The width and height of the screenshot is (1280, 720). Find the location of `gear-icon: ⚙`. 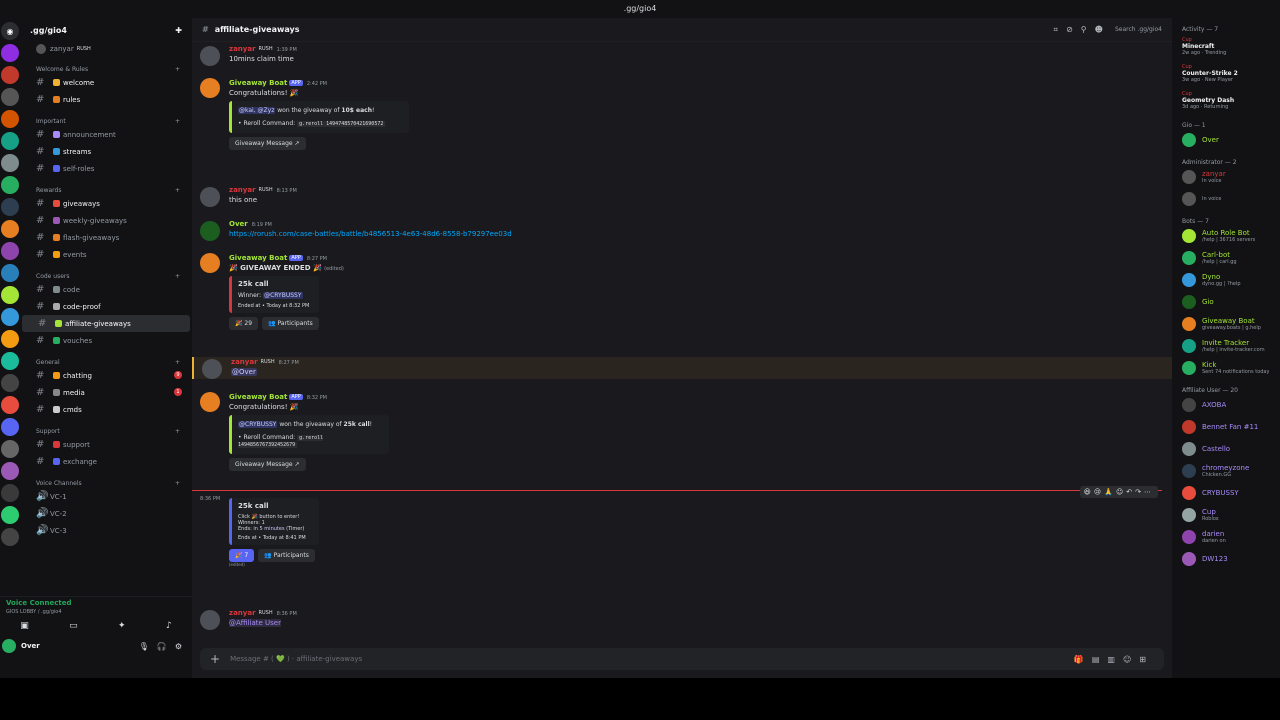

gear-icon: ⚙ is located at coordinates (182, 646).